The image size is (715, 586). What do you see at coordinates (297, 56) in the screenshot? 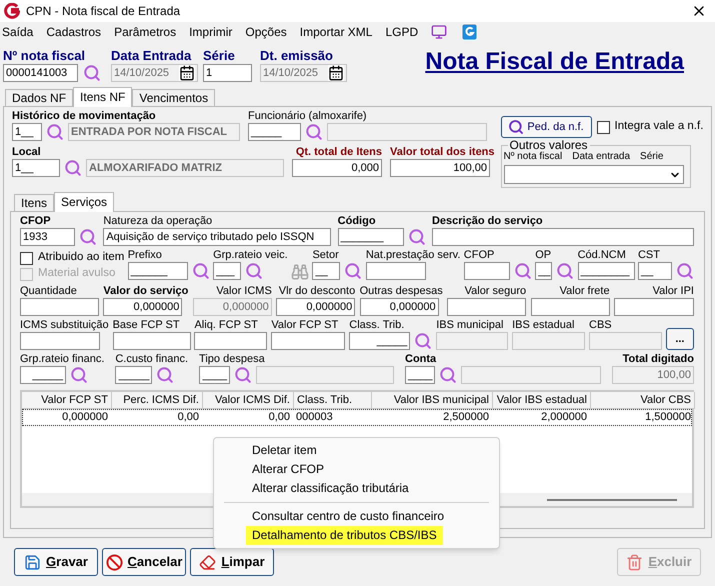
I see `field-label: Dt. emissão` at bounding box center [297, 56].